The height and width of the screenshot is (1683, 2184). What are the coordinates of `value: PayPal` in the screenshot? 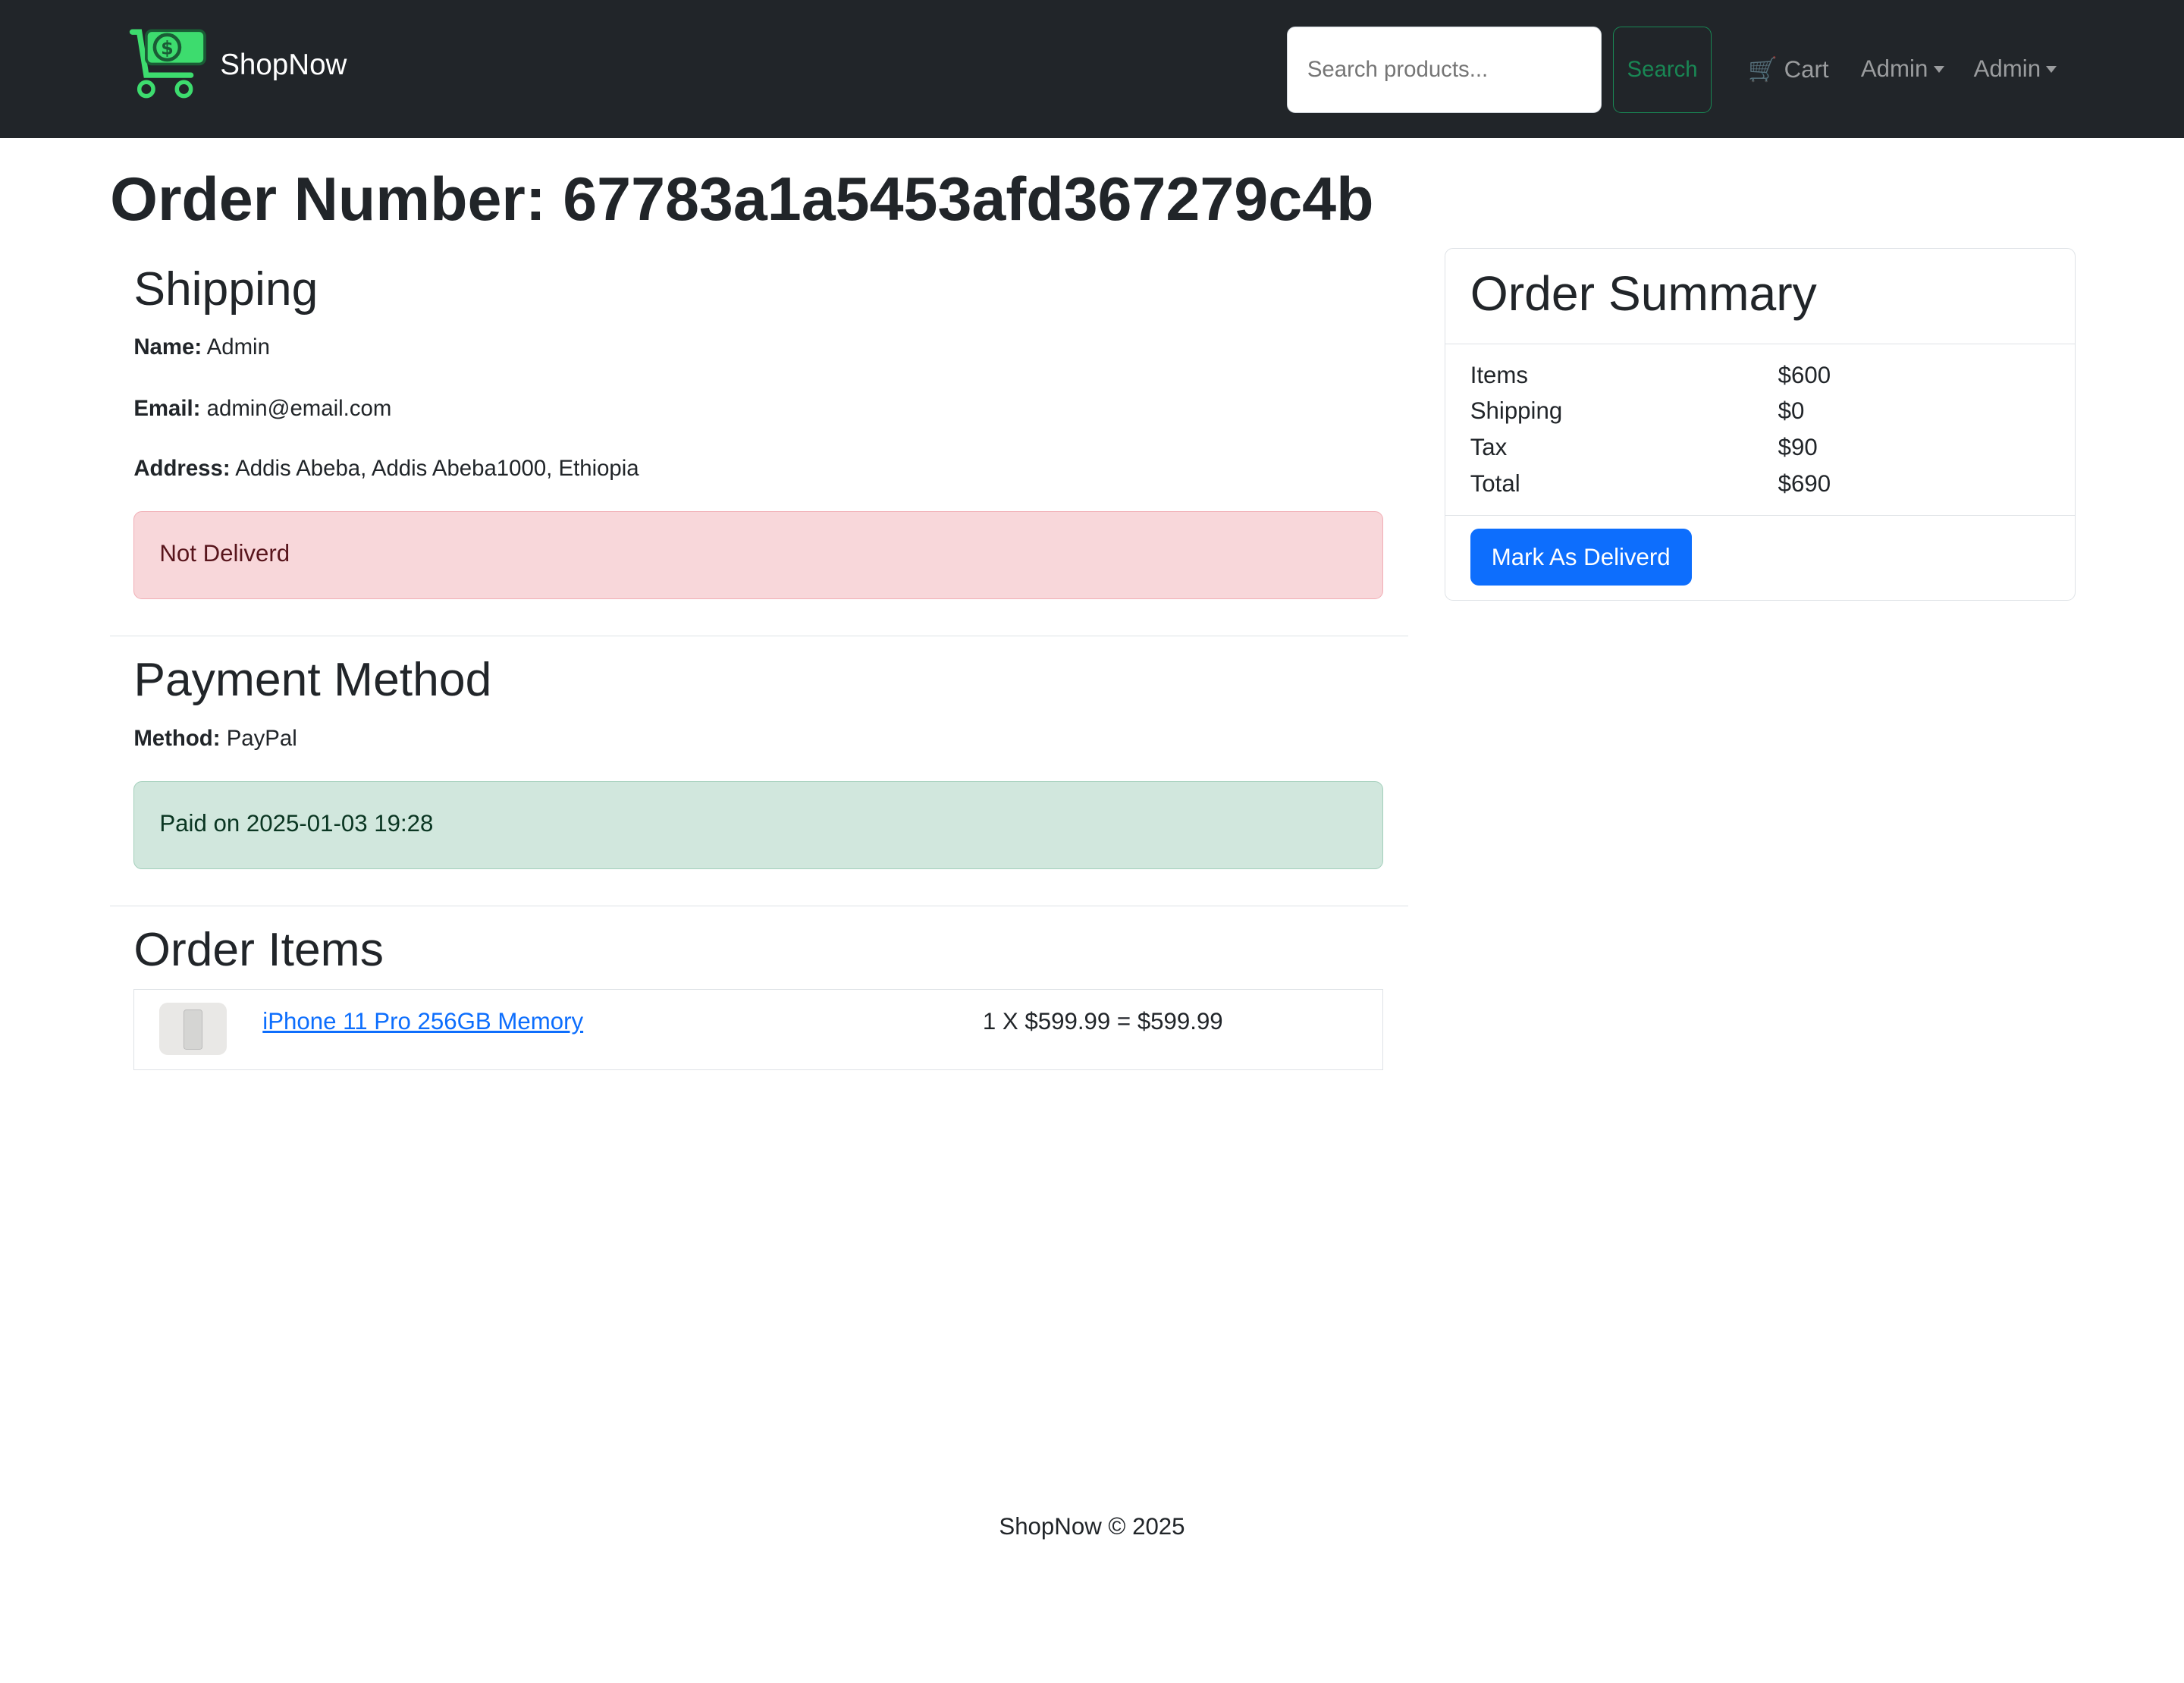 It's located at (261, 738).